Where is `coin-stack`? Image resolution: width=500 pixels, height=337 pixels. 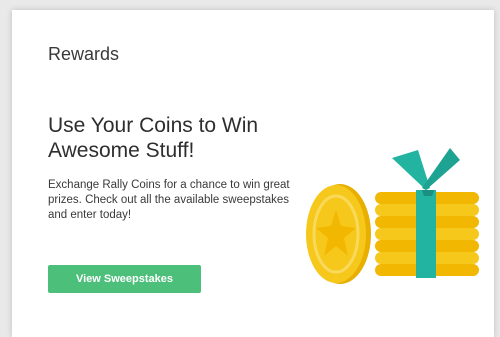
coin-stack is located at coordinates (427, 234).